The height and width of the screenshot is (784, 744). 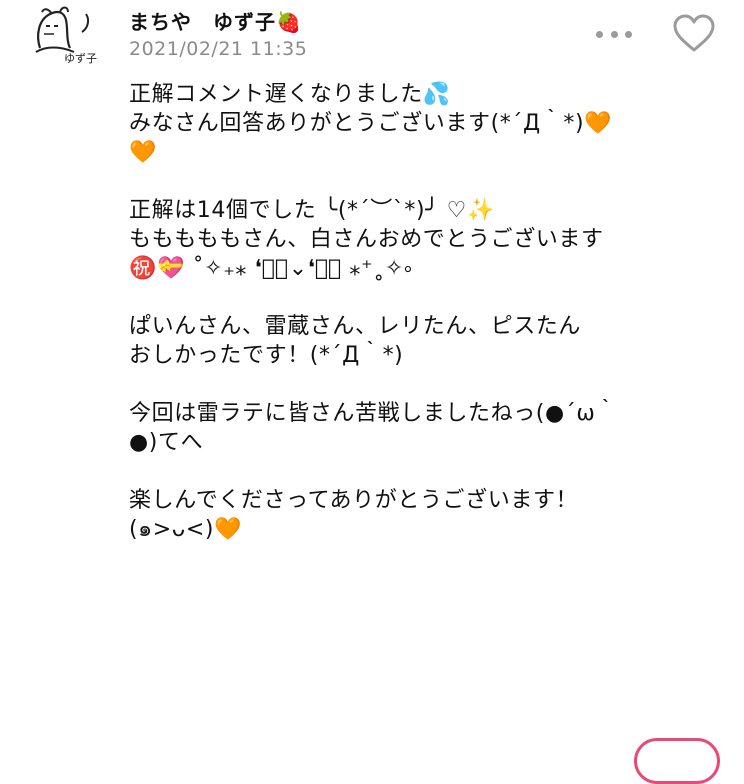 I want to click on sketch-avatar-icon: ゆず子, so click(x=66, y=35).